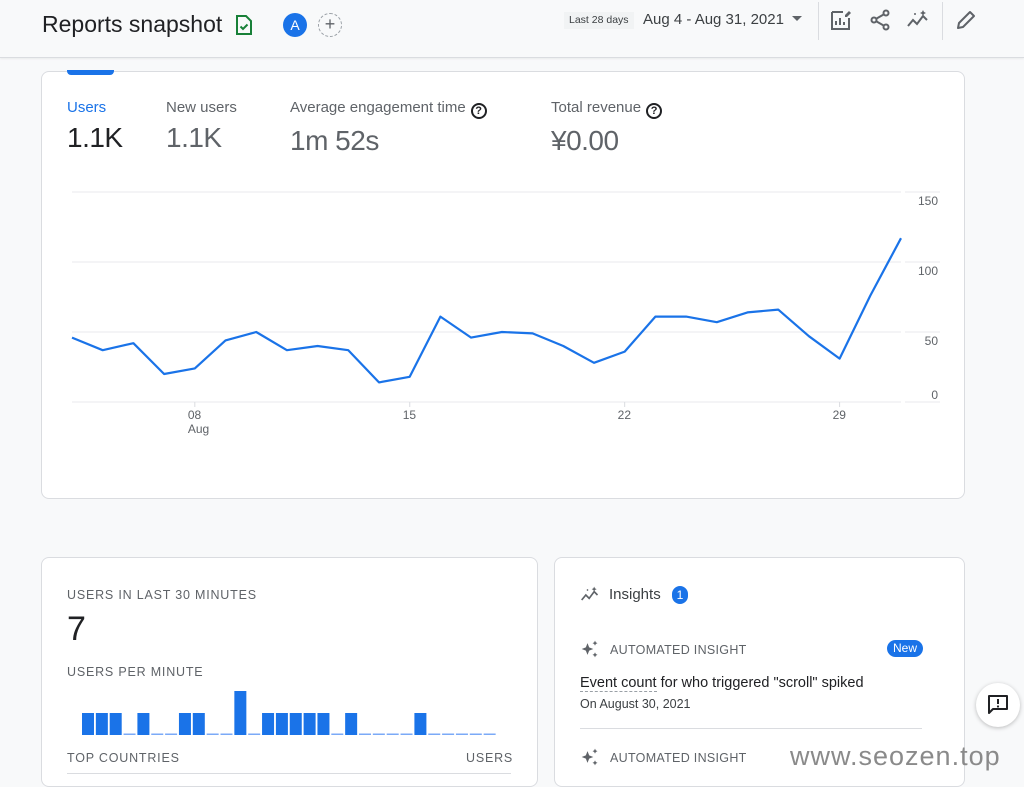  I want to click on top-countries-header: TOP COUNTRIES, so click(123, 758).